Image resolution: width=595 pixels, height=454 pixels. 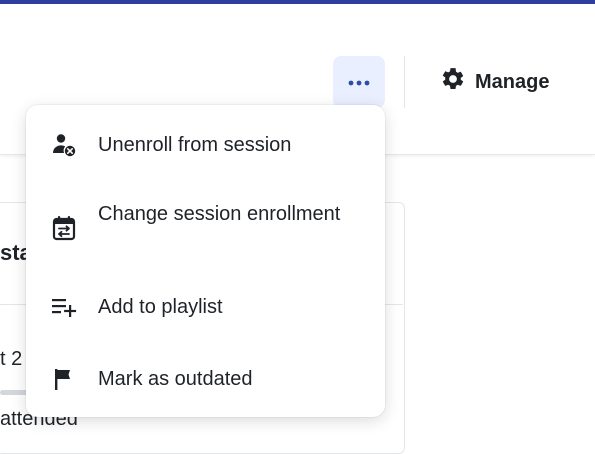 I want to click on flag-icon, so click(x=64, y=379).